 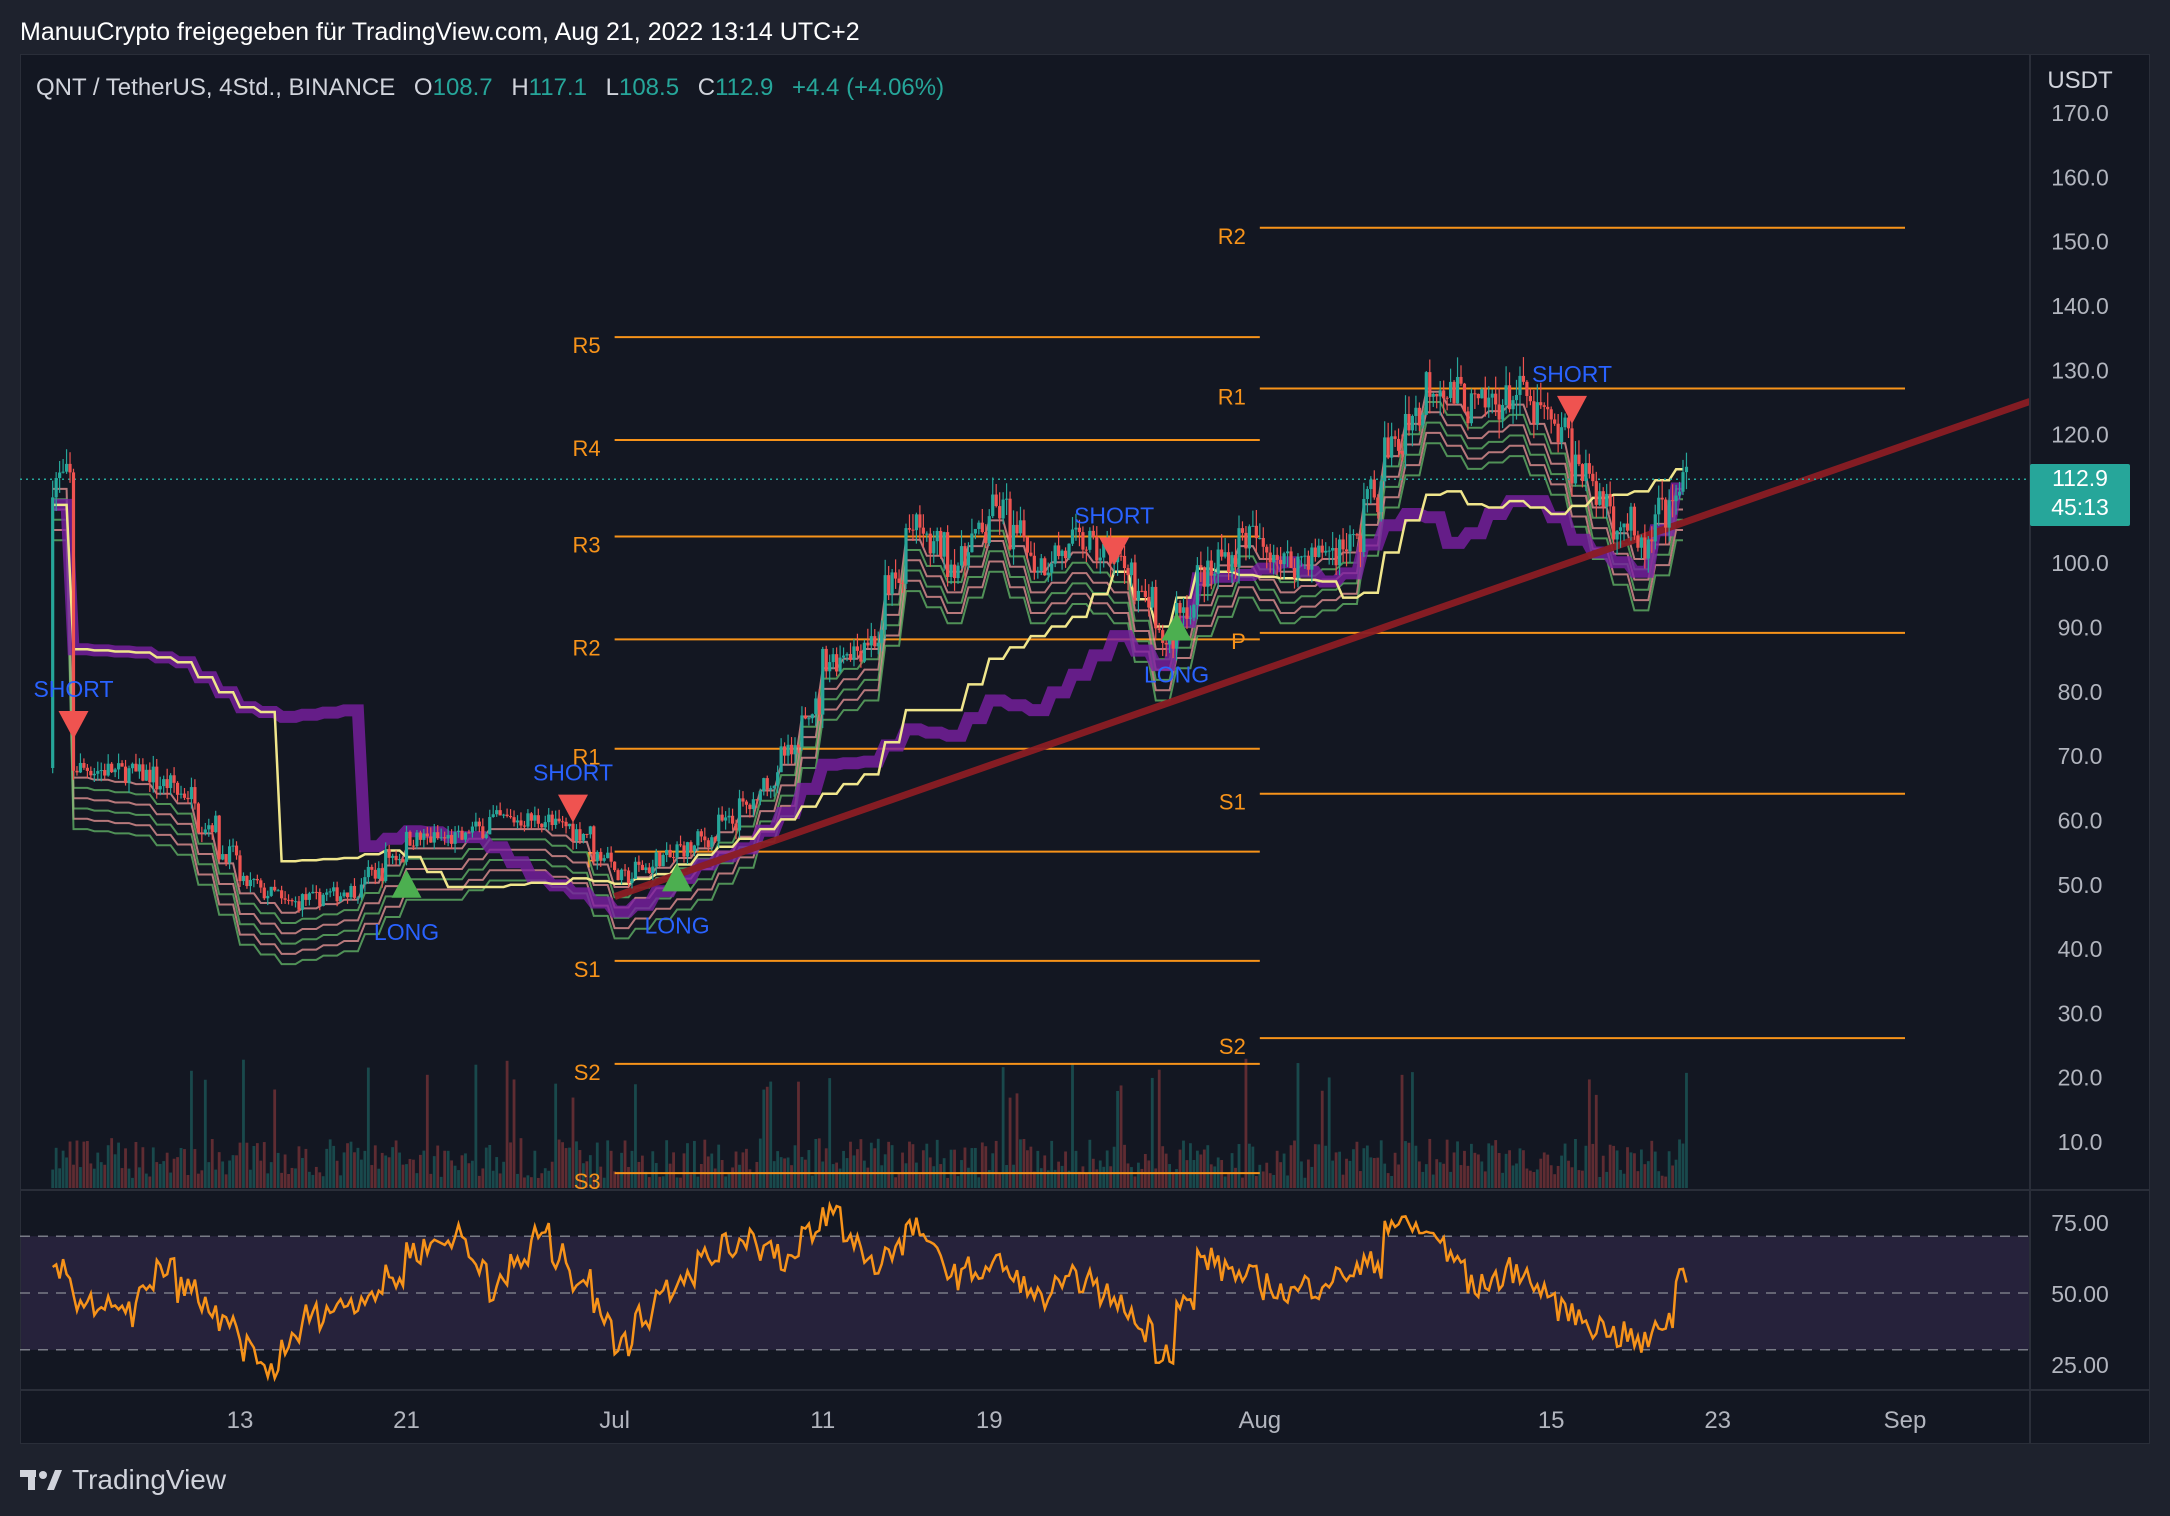 What do you see at coordinates (2080, 692) in the screenshot?
I see `price-tick-label: 80.0` at bounding box center [2080, 692].